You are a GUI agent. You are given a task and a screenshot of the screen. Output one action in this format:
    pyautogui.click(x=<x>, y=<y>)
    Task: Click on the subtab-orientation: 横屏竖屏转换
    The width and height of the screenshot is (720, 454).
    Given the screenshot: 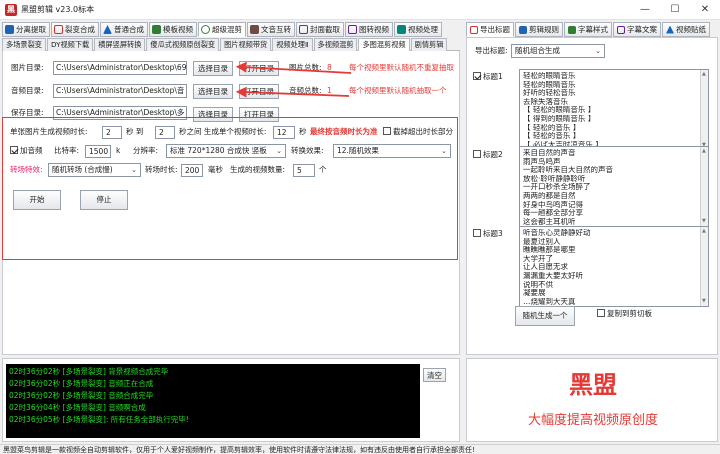 What is the action you would take?
    pyautogui.click(x=120, y=44)
    